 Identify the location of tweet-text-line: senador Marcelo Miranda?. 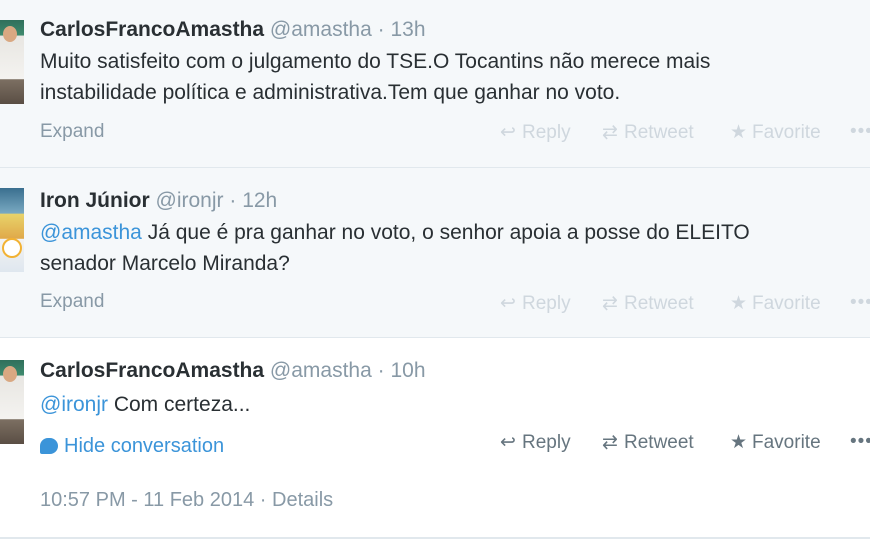
(165, 263).